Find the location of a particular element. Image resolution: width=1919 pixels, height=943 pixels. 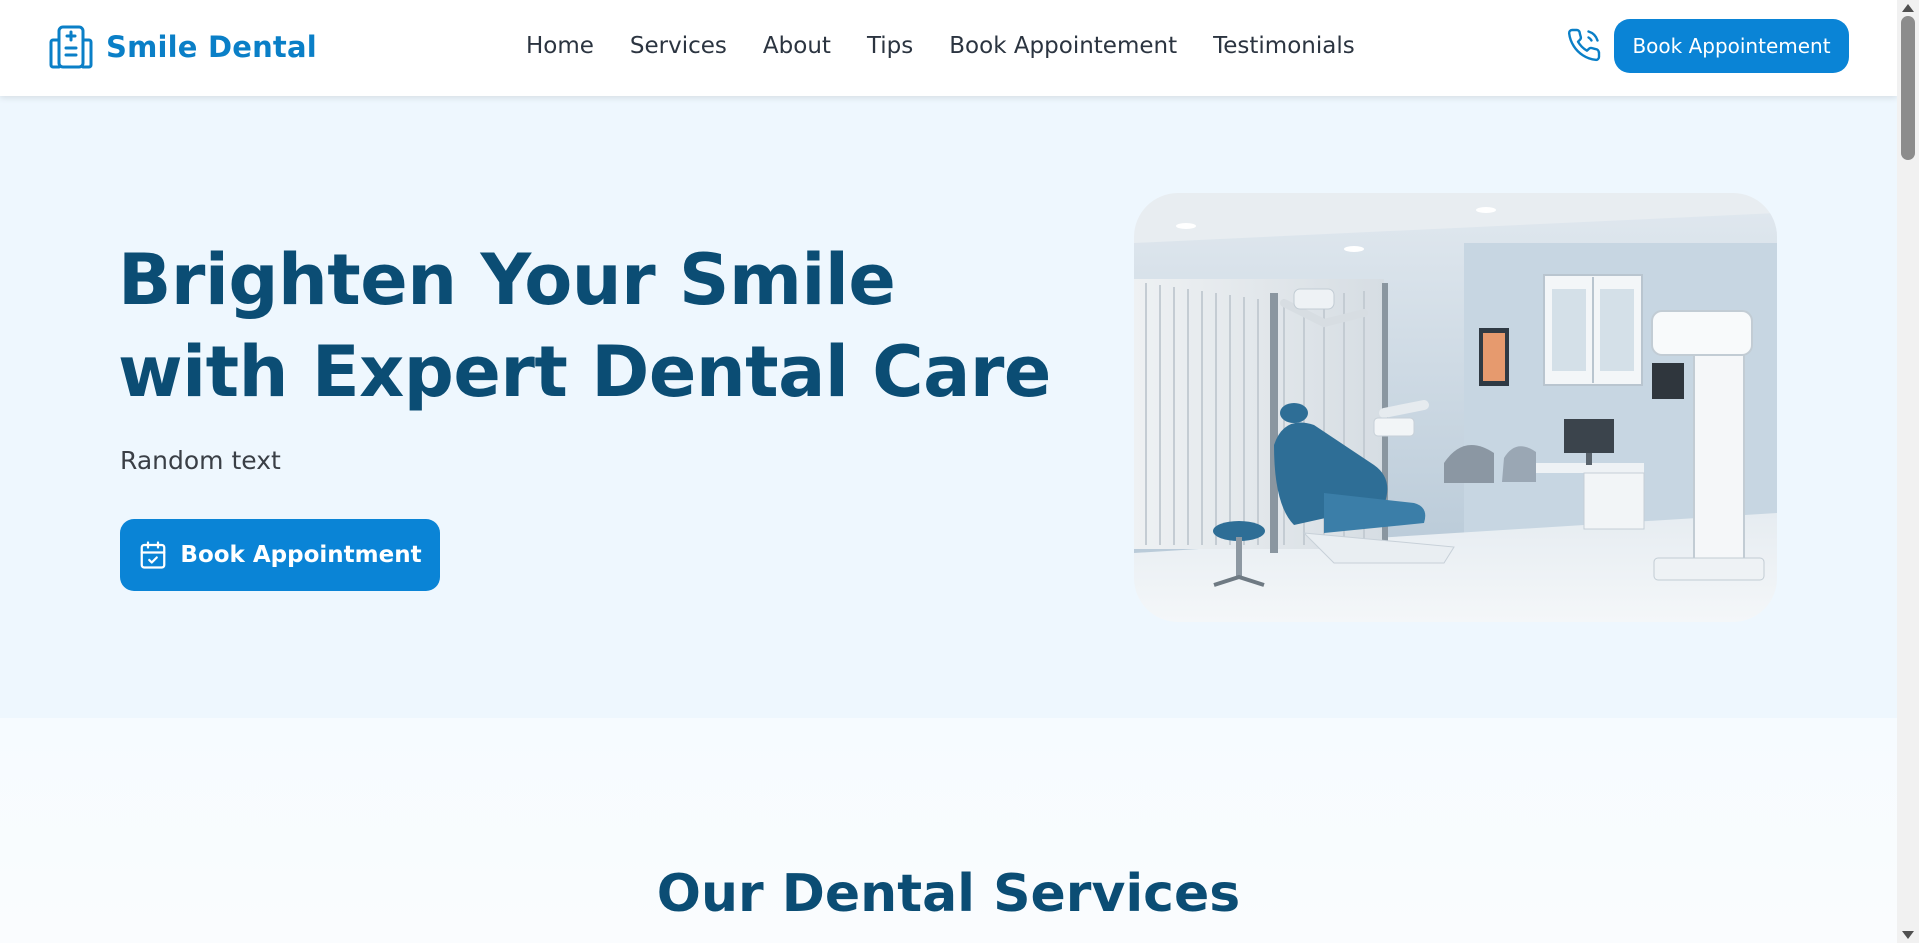

scroll-down-arrow-icon is located at coordinates (1908, 935).